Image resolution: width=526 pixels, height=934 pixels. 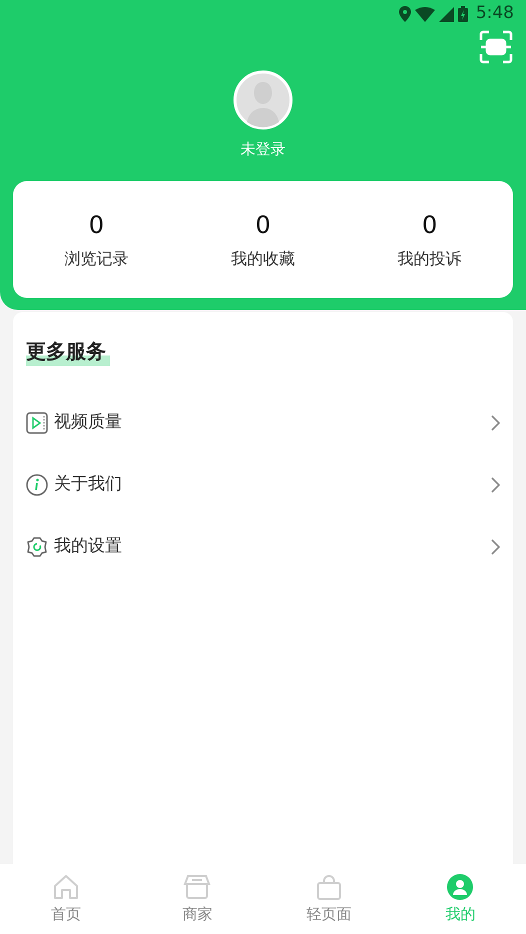 What do you see at coordinates (430, 259) in the screenshot?
I see `stat-label: 我的投诉` at bounding box center [430, 259].